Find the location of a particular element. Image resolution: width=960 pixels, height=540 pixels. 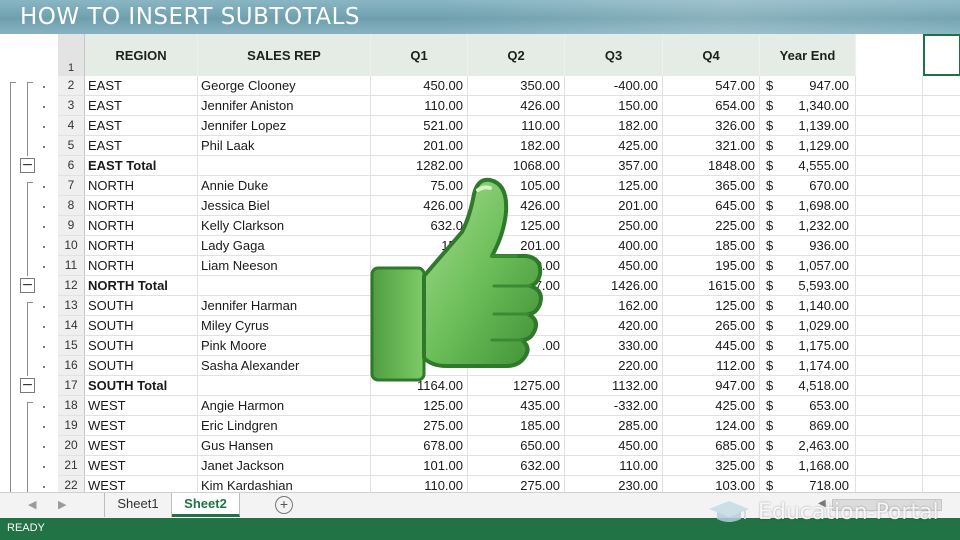

cell-q2: 275.00 is located at coordinates (516, 484).